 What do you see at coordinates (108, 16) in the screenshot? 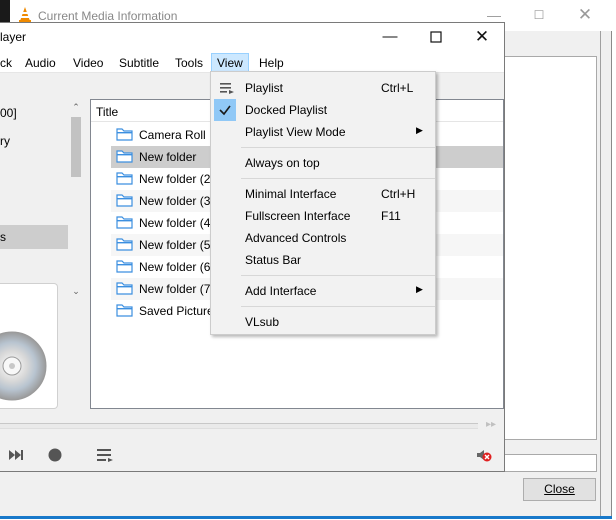
I see `media-information-title: Current Media Information` at bounding box center [108, 16].